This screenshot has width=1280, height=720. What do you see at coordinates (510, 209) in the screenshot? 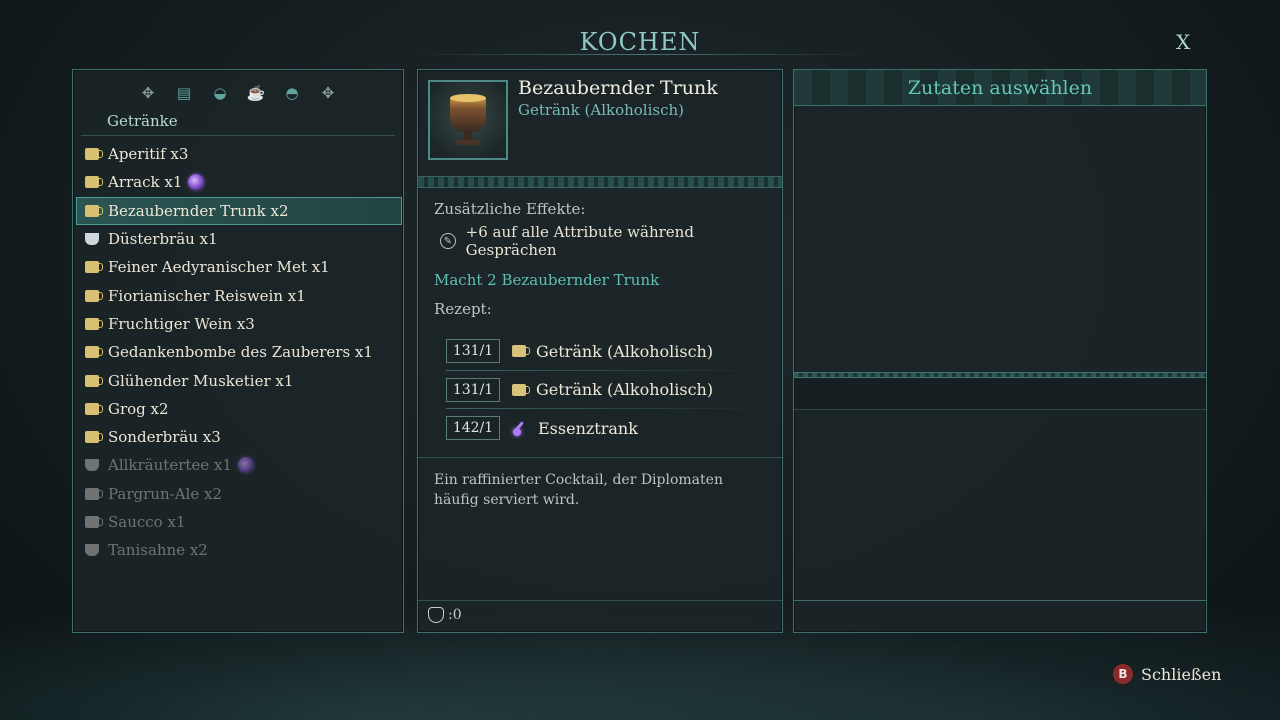
I see `effects-label: Zusätzliche Effekte:` at bounding box center [510, 209].